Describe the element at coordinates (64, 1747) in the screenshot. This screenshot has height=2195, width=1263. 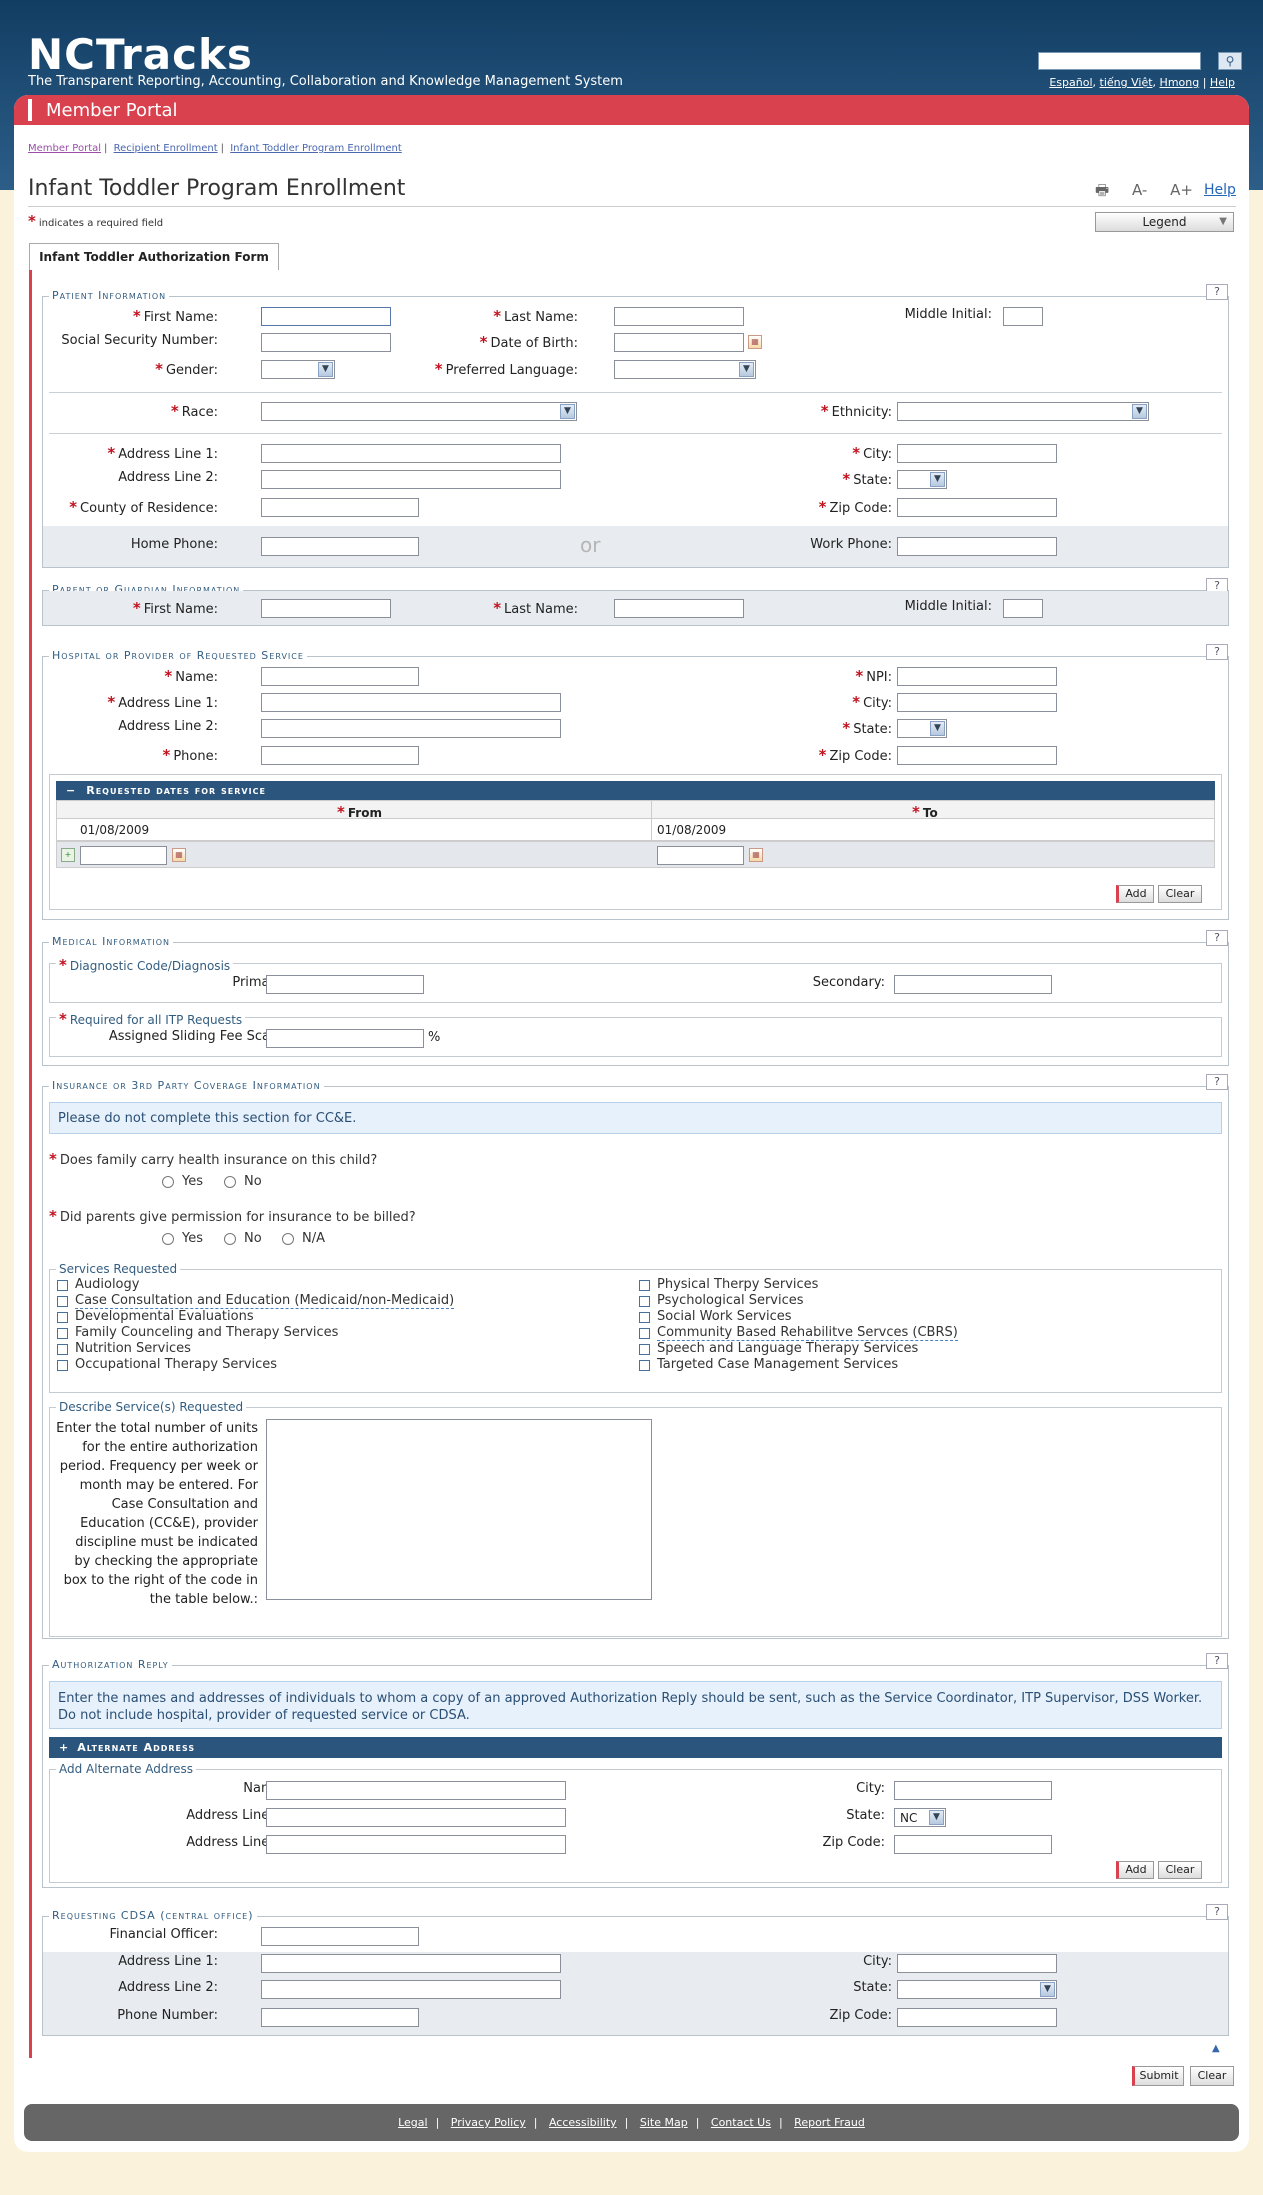
I see `expand-icon: +` at that location.